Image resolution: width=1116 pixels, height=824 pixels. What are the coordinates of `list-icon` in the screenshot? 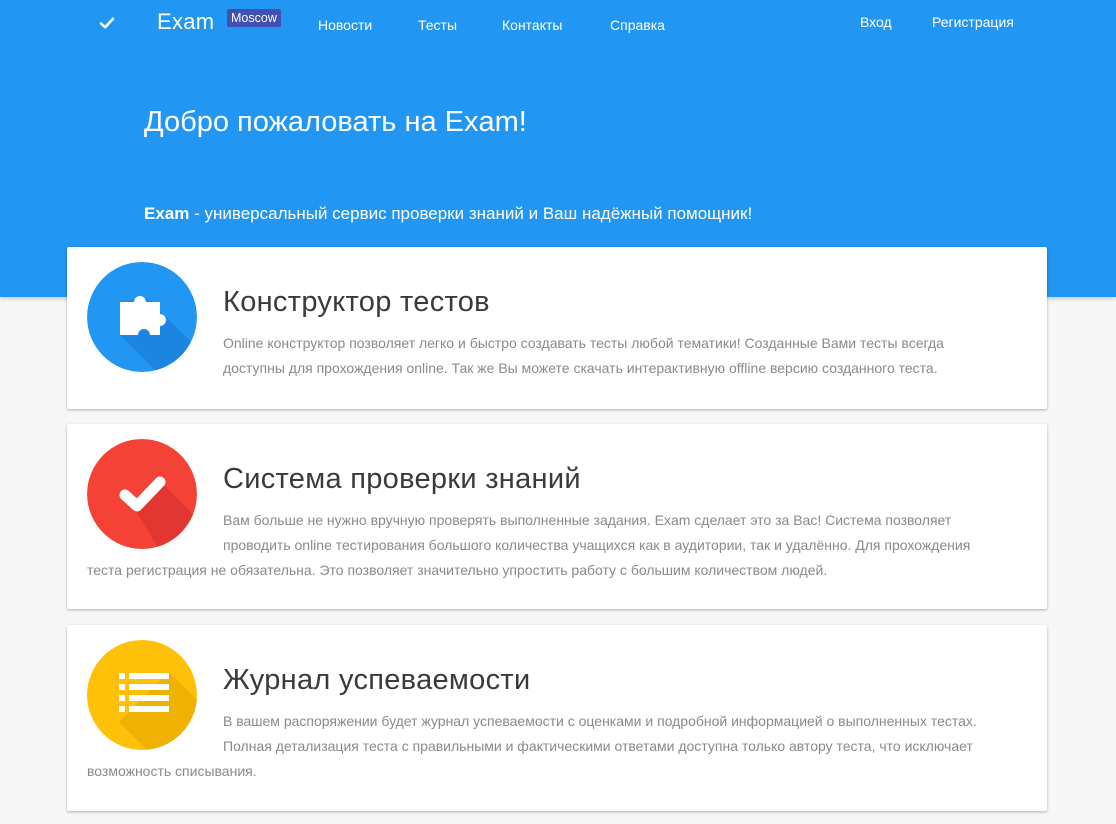 It's located at (142, 695).